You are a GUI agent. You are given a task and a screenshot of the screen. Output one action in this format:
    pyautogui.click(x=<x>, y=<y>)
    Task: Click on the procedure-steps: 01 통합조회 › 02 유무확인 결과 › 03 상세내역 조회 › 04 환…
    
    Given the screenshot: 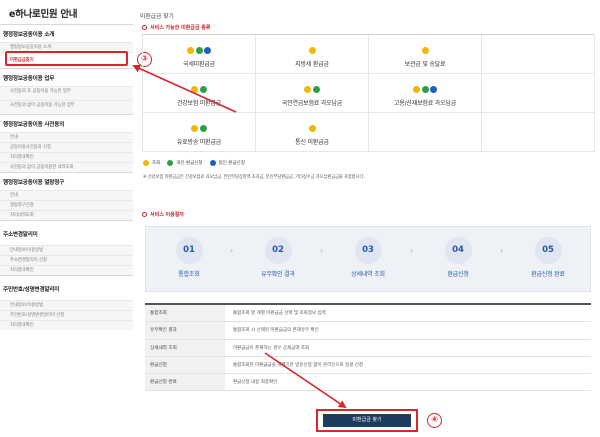 What is the action you would take?
    pyautogui.click(x=368, y=259)
    